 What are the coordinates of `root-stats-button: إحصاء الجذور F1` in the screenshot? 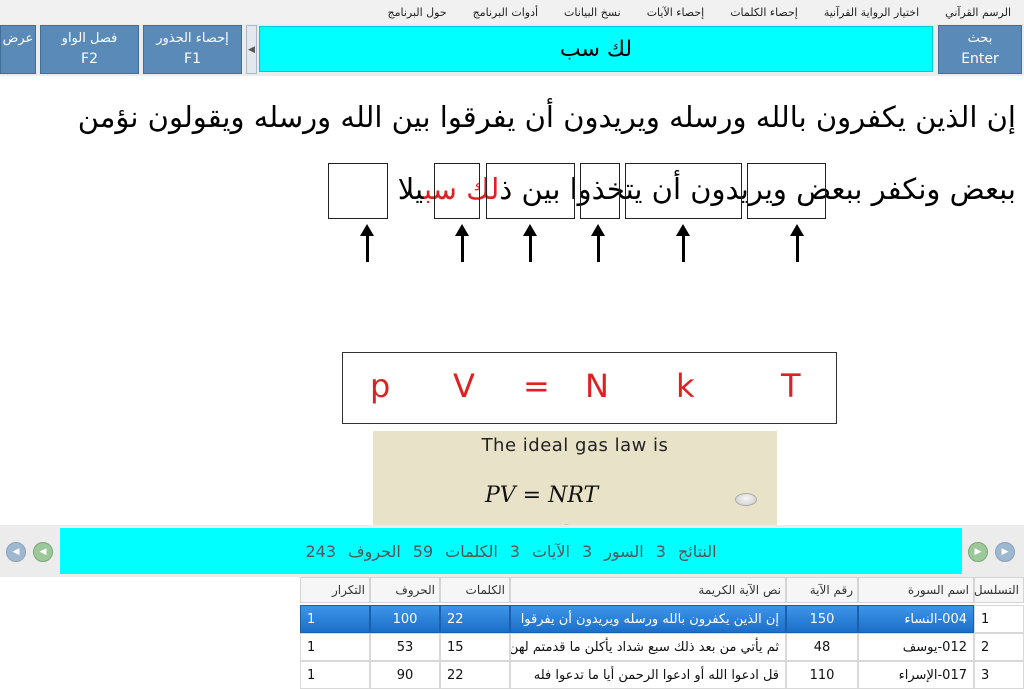 It's located at (192, 49).